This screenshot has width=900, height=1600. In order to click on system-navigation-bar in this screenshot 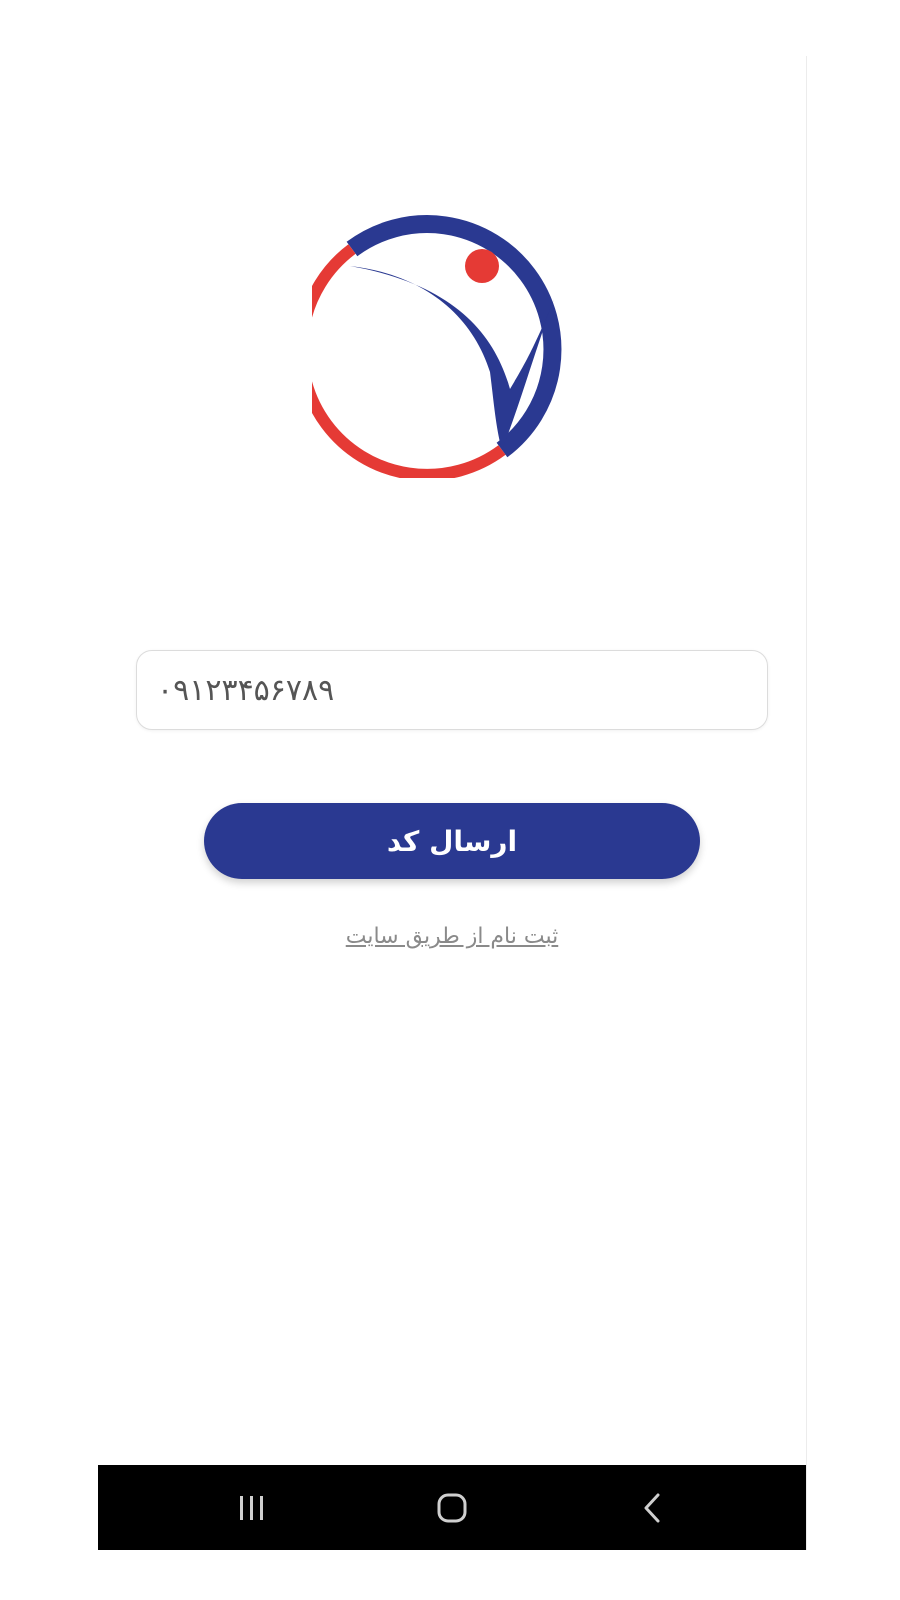, I will do `click(452, 1507)`.